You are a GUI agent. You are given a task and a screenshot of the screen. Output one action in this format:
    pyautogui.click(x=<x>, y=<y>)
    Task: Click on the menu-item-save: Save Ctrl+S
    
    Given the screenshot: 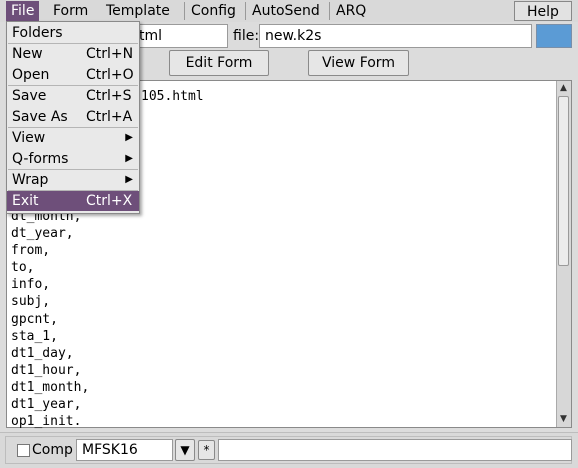 What is the action you would take?
    pyautogui.click(x=73, y=96)
    